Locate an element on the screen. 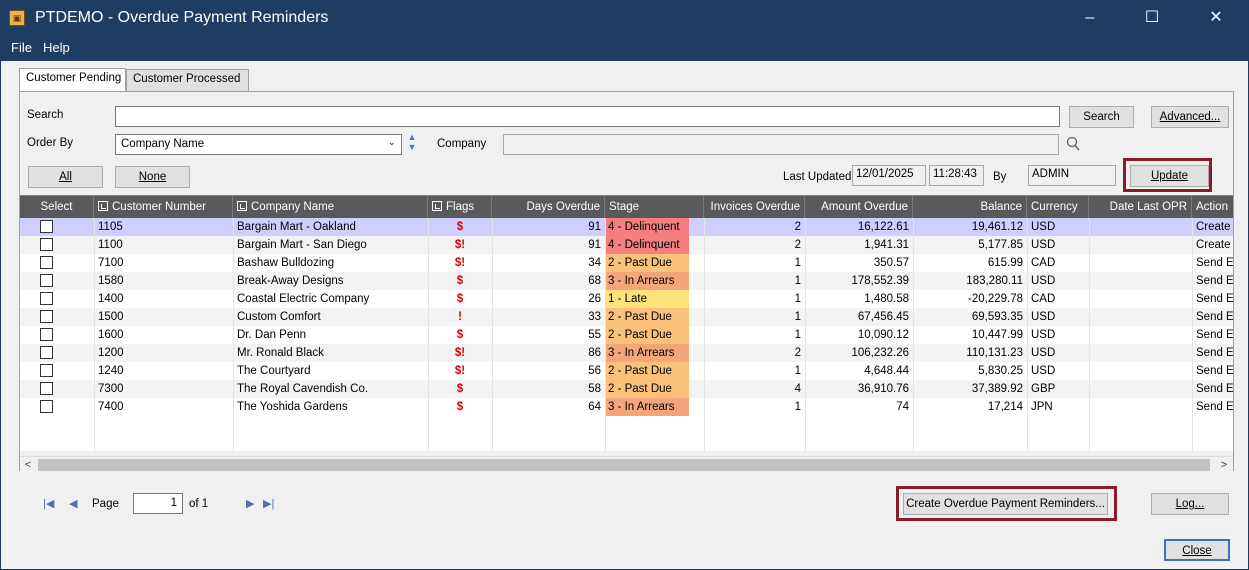  cell-flags: $! is located at coordinates (460, 245).